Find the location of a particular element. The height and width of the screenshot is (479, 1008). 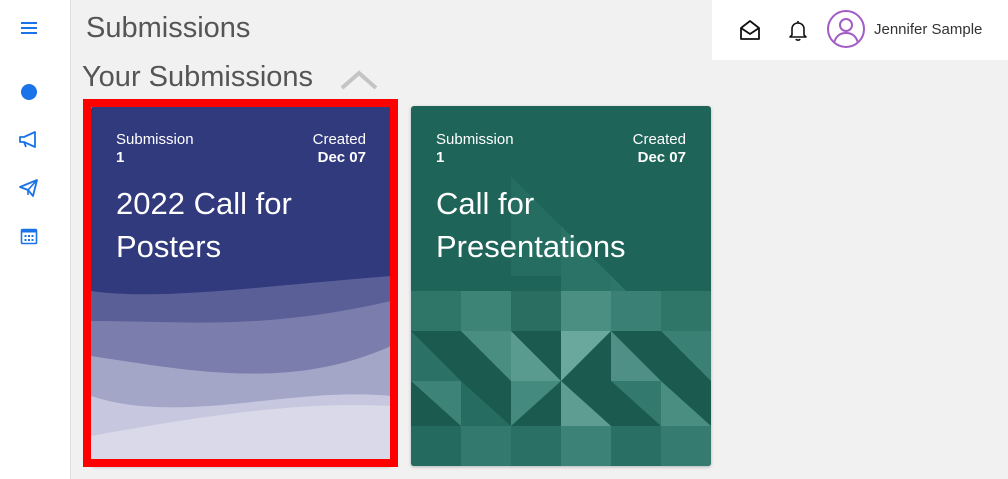

bell-icon is located at coordinates (798, 31).